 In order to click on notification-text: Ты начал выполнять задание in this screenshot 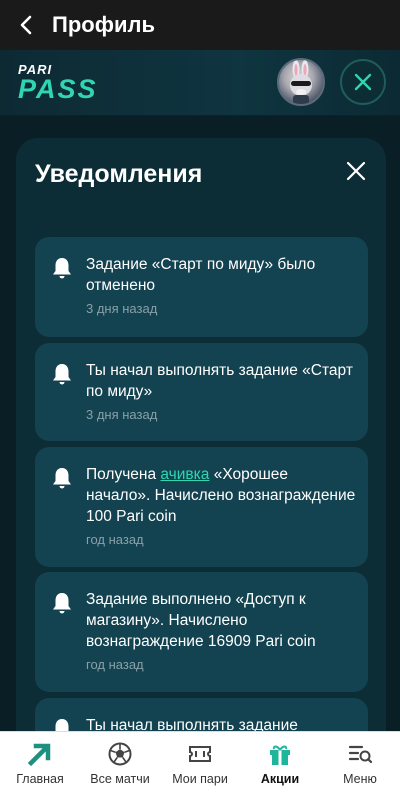, I will do `click(192, 724)`.